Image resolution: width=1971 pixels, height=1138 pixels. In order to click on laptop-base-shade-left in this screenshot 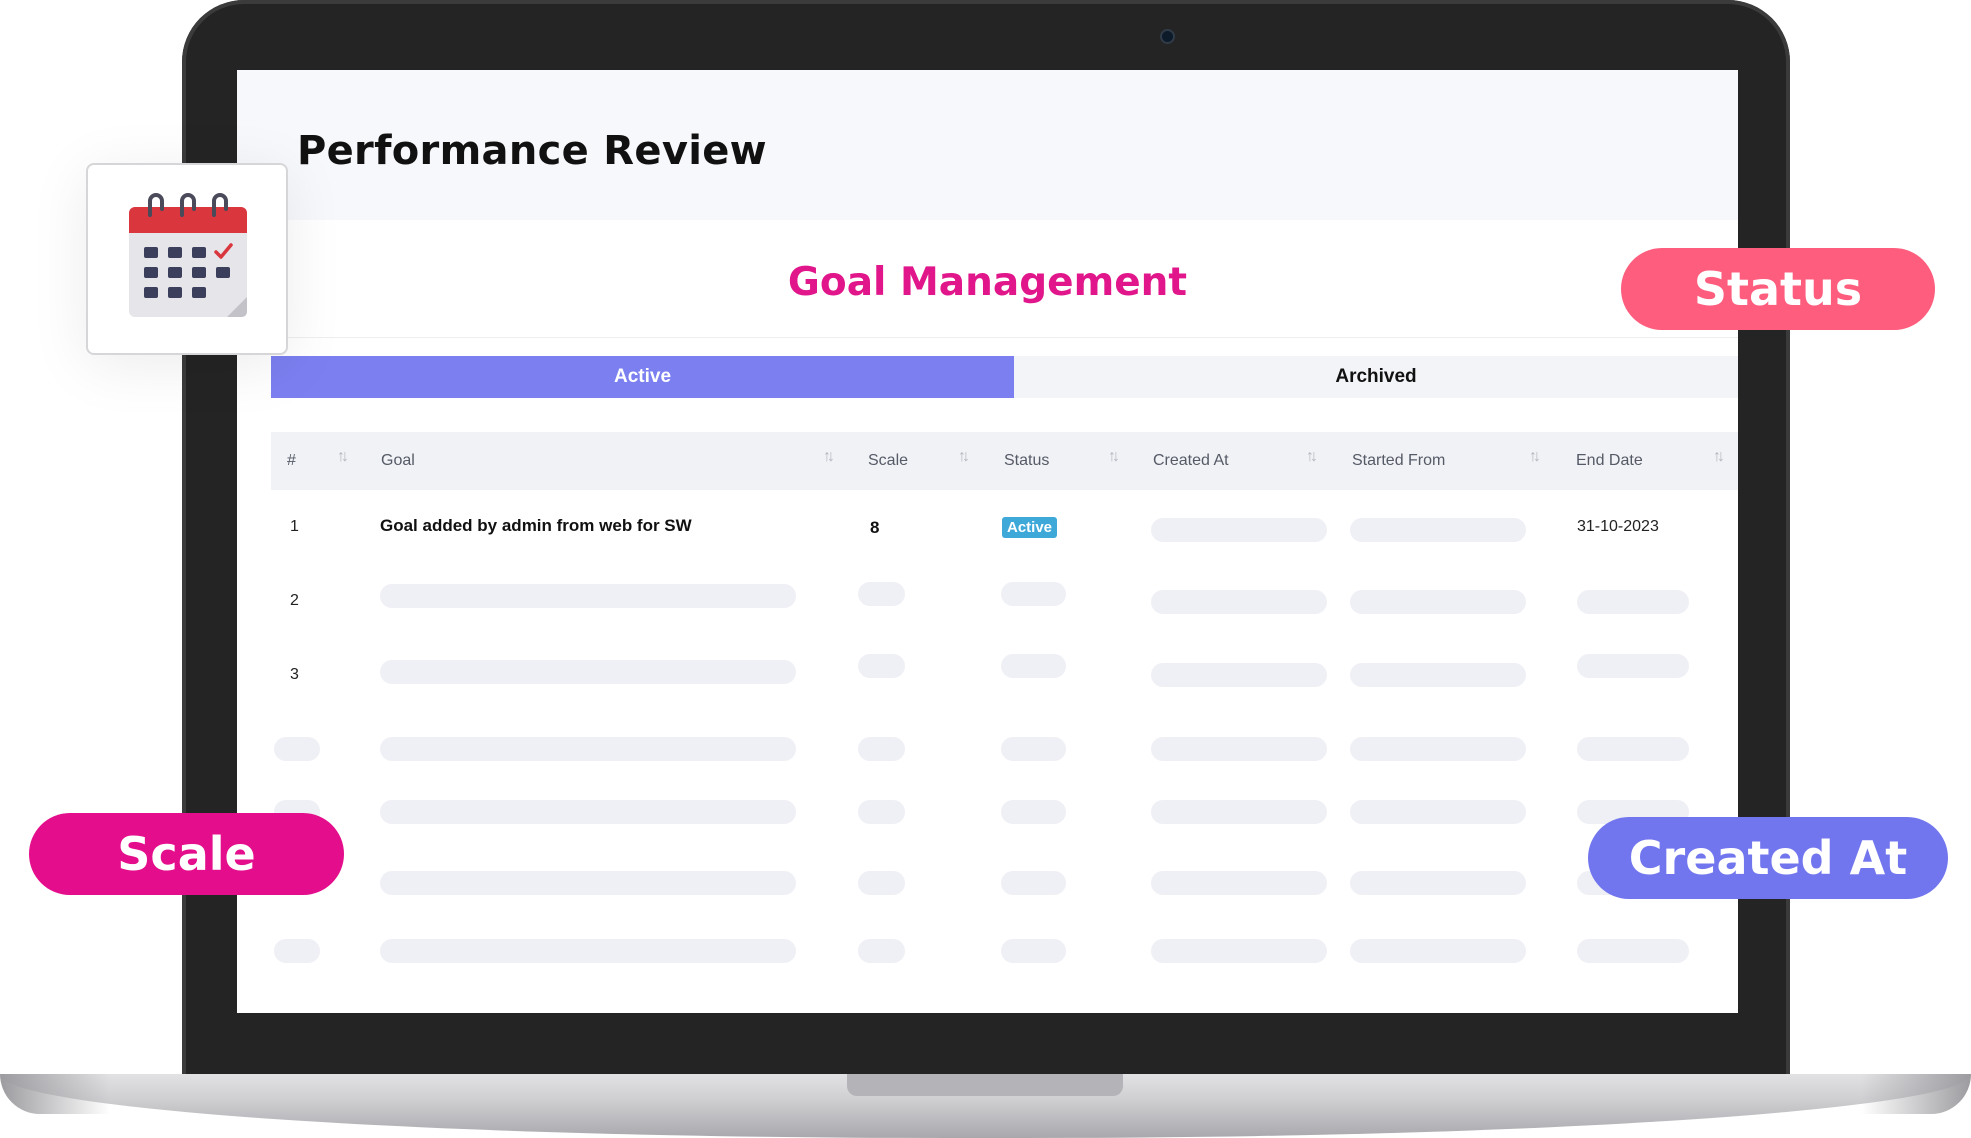, I will do `click(55, 1094)`.